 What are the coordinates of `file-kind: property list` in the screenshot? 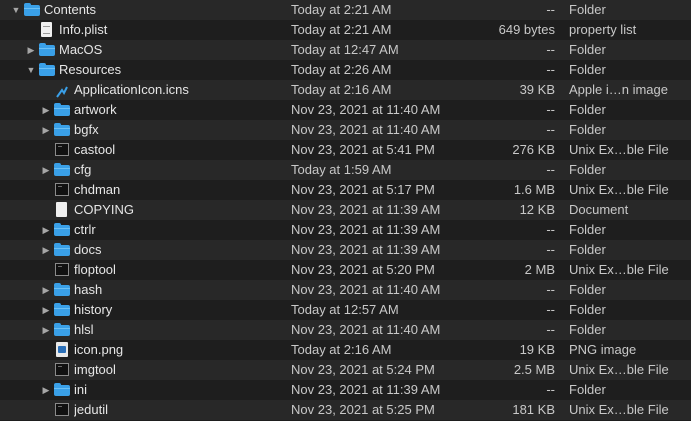 It's located at (603, 29).